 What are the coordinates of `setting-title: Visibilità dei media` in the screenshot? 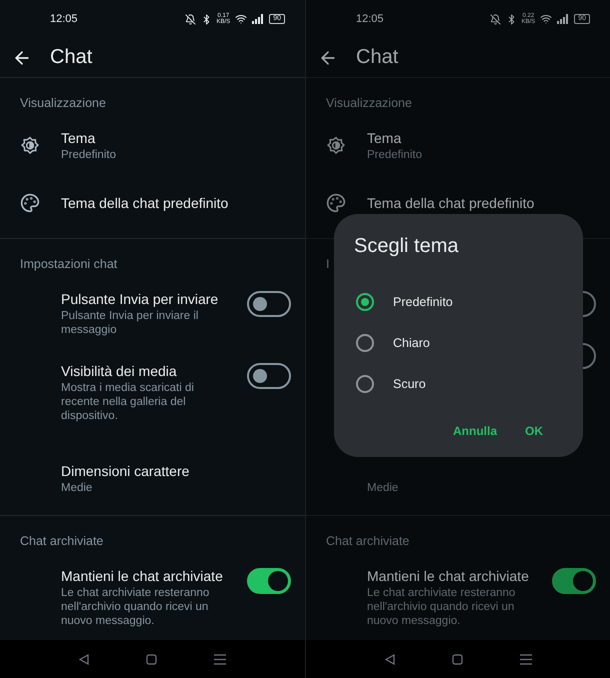 It's located at (149, 371).